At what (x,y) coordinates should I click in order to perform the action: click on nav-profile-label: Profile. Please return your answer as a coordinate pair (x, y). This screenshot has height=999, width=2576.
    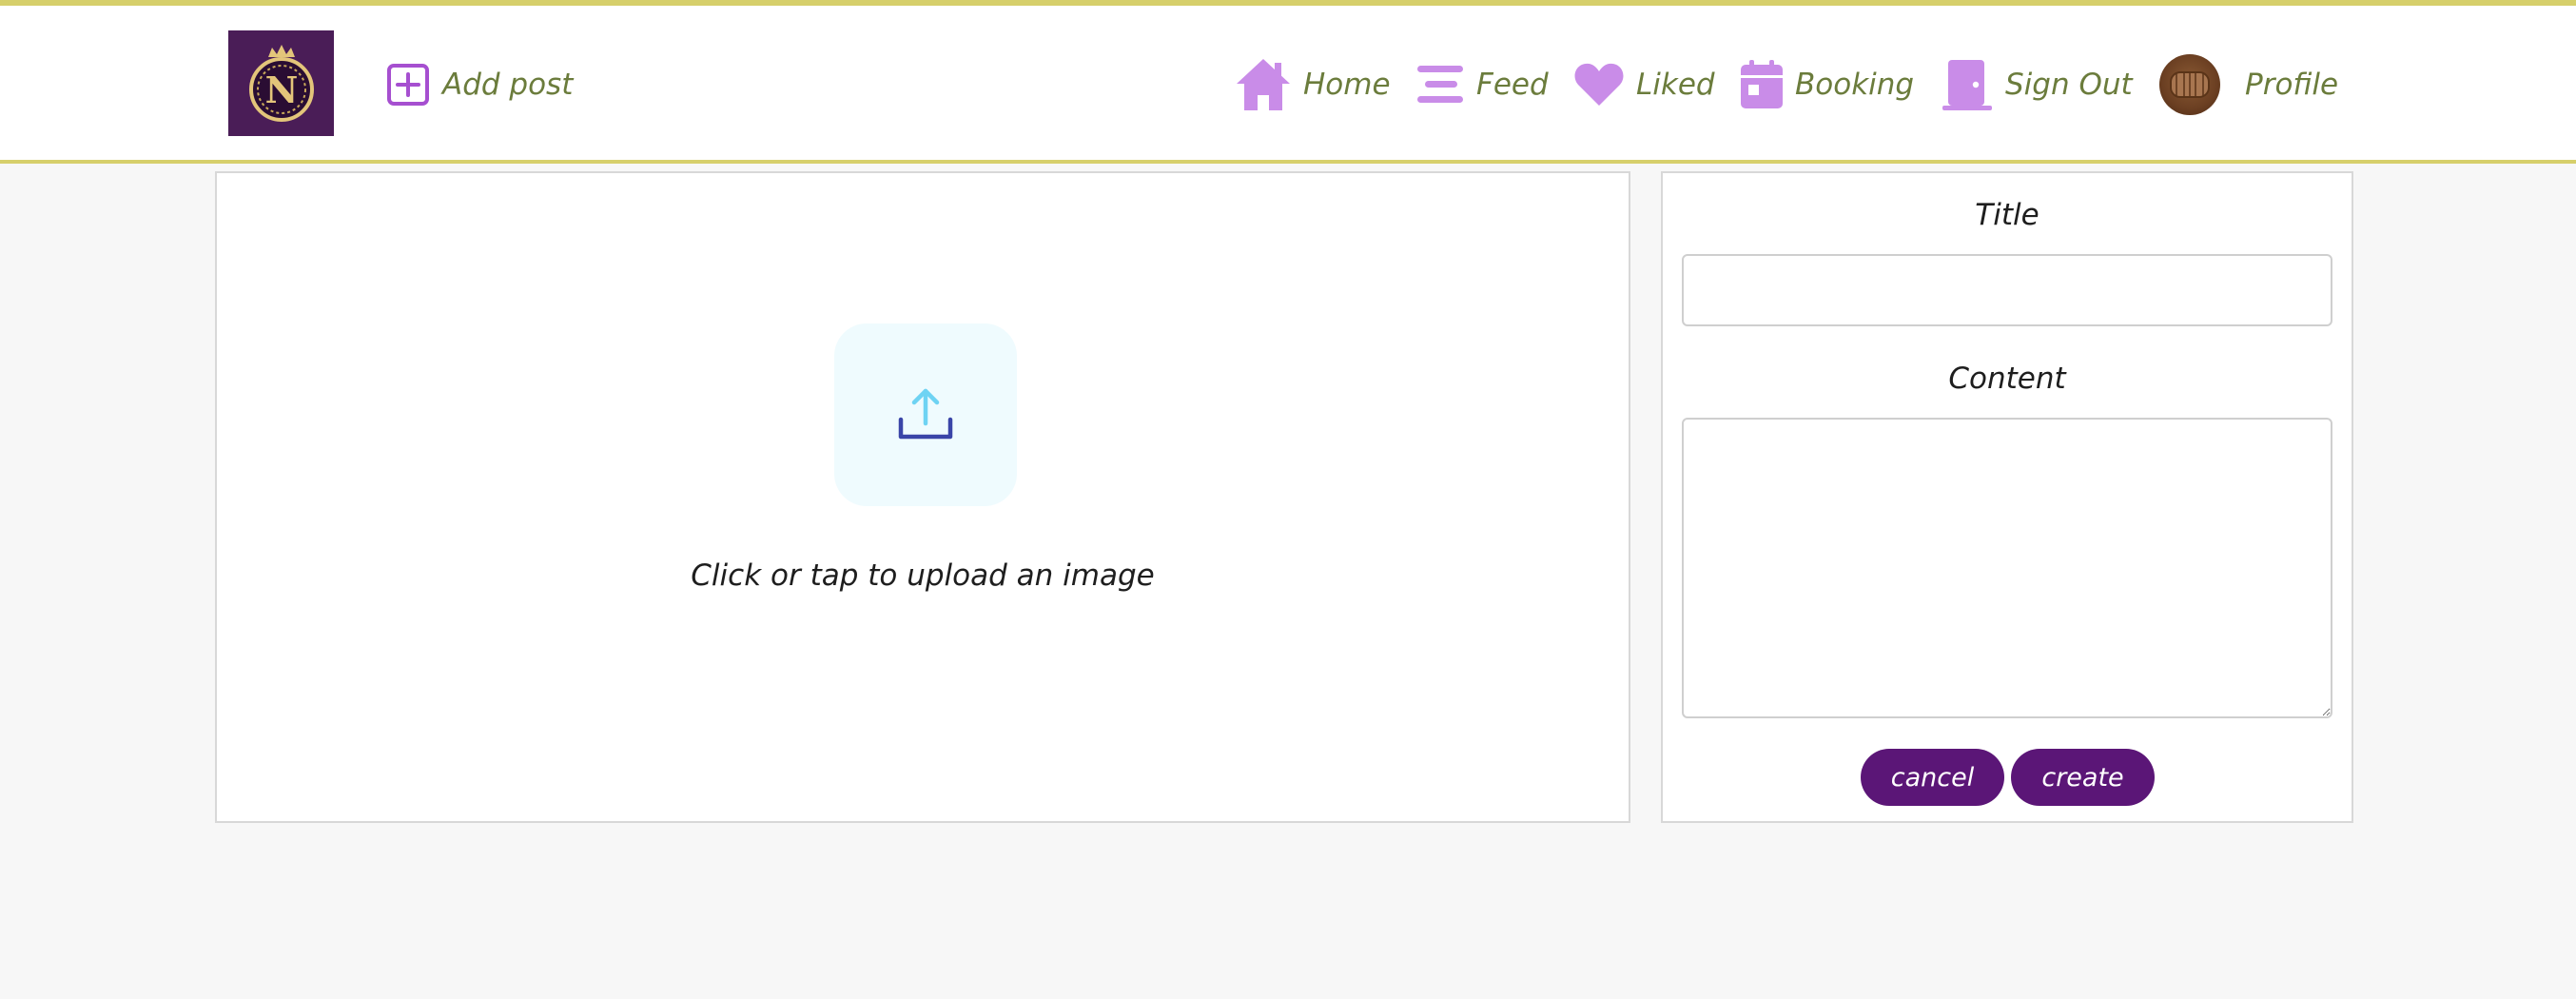
    Looking at the image, I should click on (2292, 85).